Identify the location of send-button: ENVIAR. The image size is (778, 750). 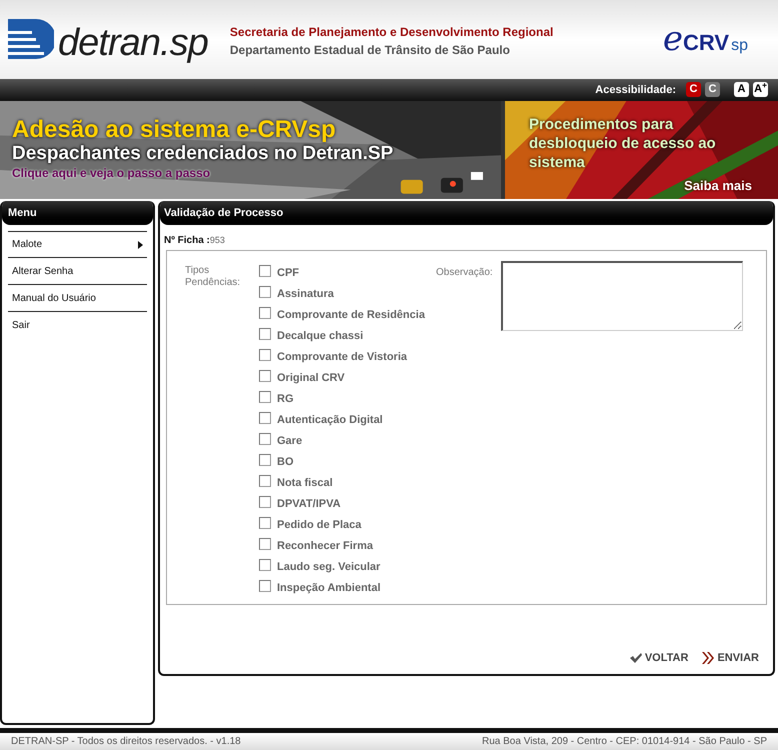
(730, 658).